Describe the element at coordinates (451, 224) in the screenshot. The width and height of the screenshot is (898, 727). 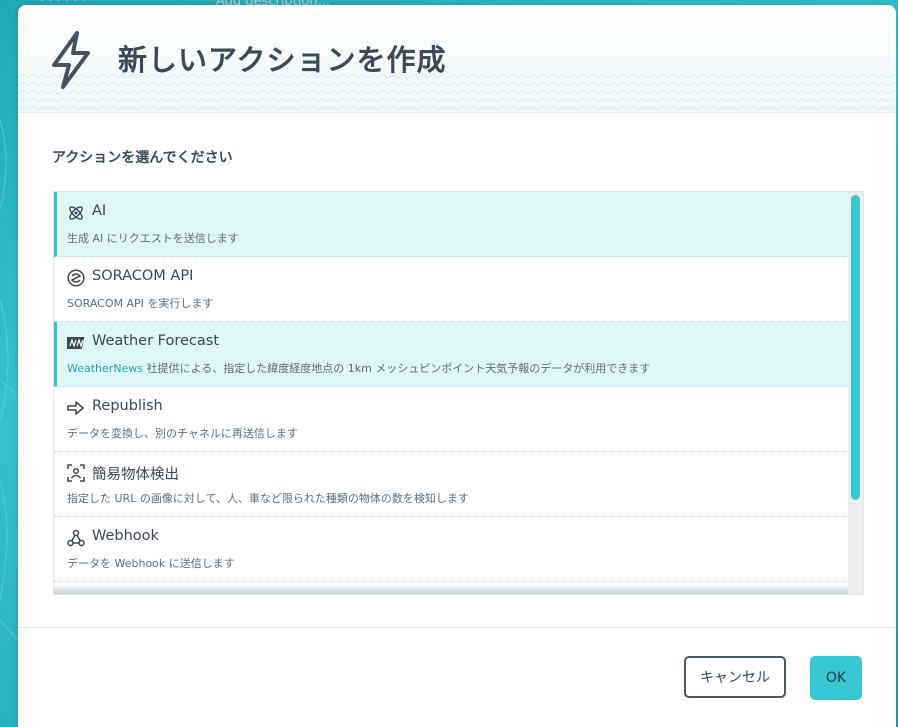
I see `action-item-ai: AI 生成 AI にリクエストを送信します` at that location.